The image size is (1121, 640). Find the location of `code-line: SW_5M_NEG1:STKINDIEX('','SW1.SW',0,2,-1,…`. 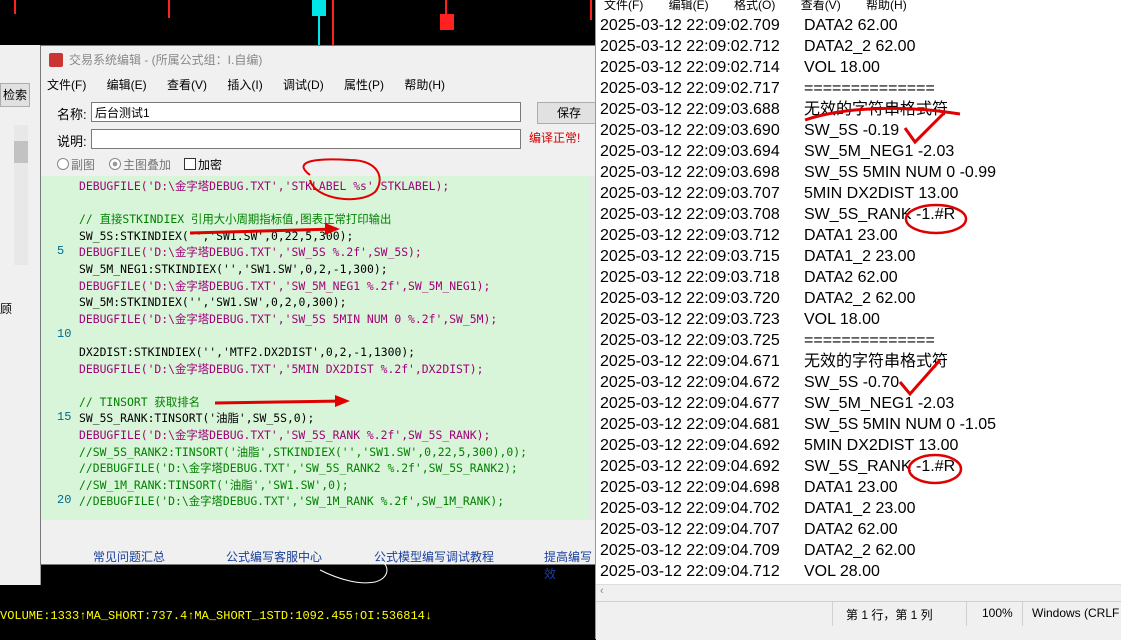

code-line: SW_5M_NEG1:STKINDIEX('','SW1.SW',0,2,-1,… is located at coordinates (233, 269).